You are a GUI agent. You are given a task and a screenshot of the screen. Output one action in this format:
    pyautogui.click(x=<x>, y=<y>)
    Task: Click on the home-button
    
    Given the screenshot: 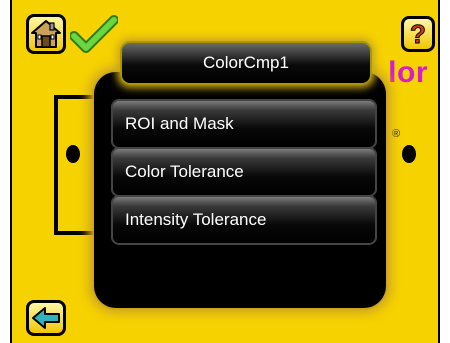 What is the action you would take?
    pyautogui.click(x=46, y=34)
    